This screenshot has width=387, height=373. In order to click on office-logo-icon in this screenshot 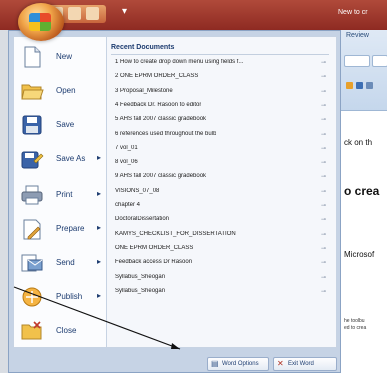, I will do `click(40, 22)`.